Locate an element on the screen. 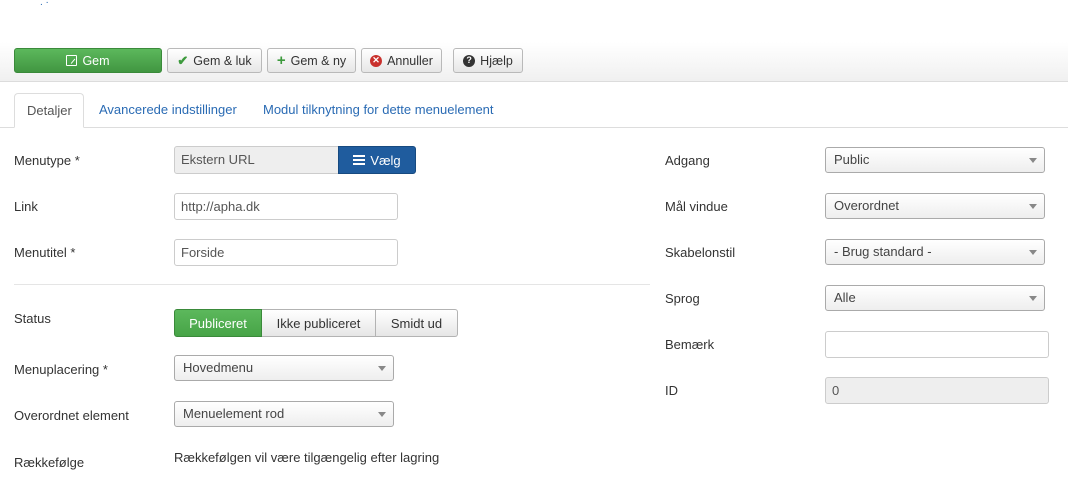 The image size is (1068, 500). menutitle-input: Forside is located at coordinates (286, 252).